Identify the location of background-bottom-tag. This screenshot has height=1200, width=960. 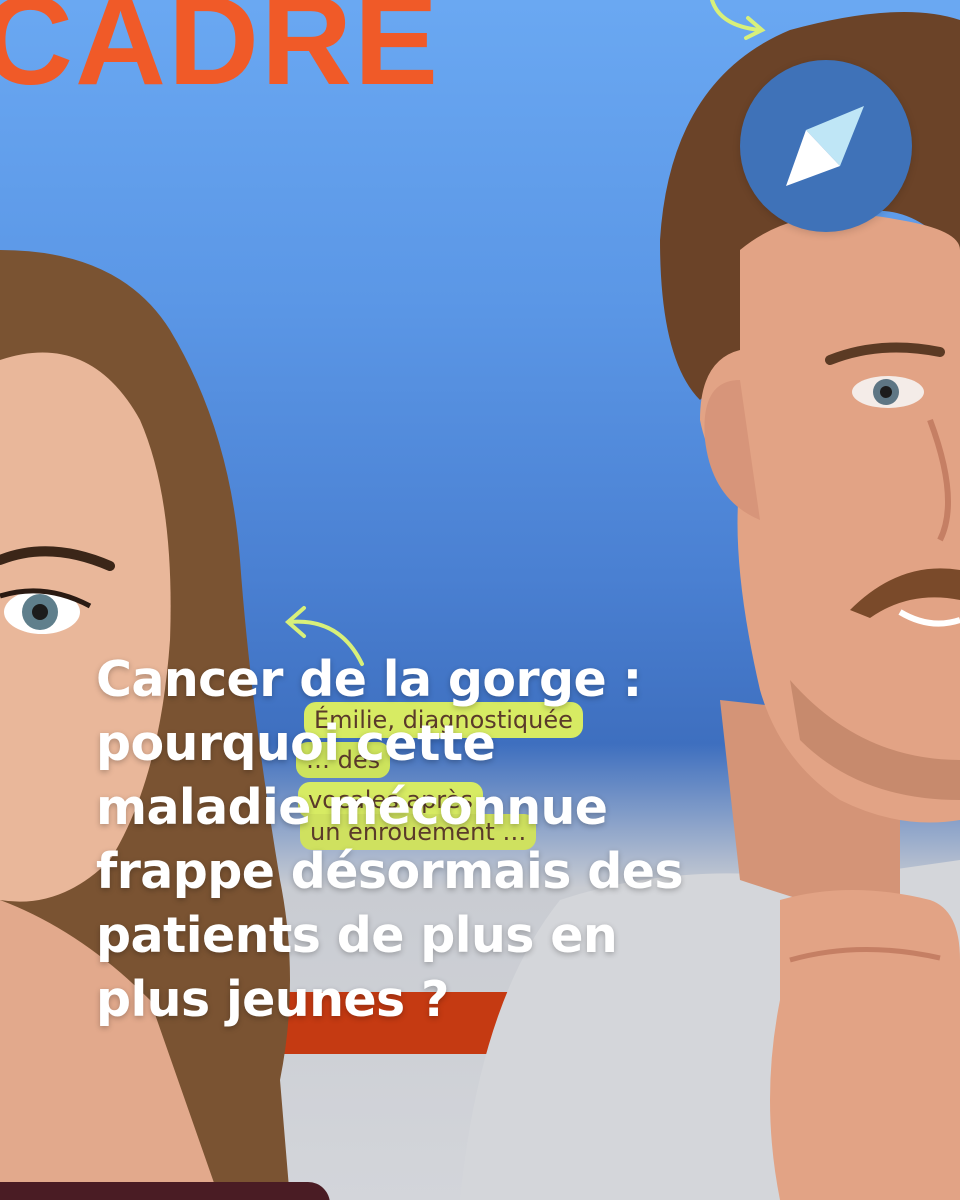
(165, 1191).